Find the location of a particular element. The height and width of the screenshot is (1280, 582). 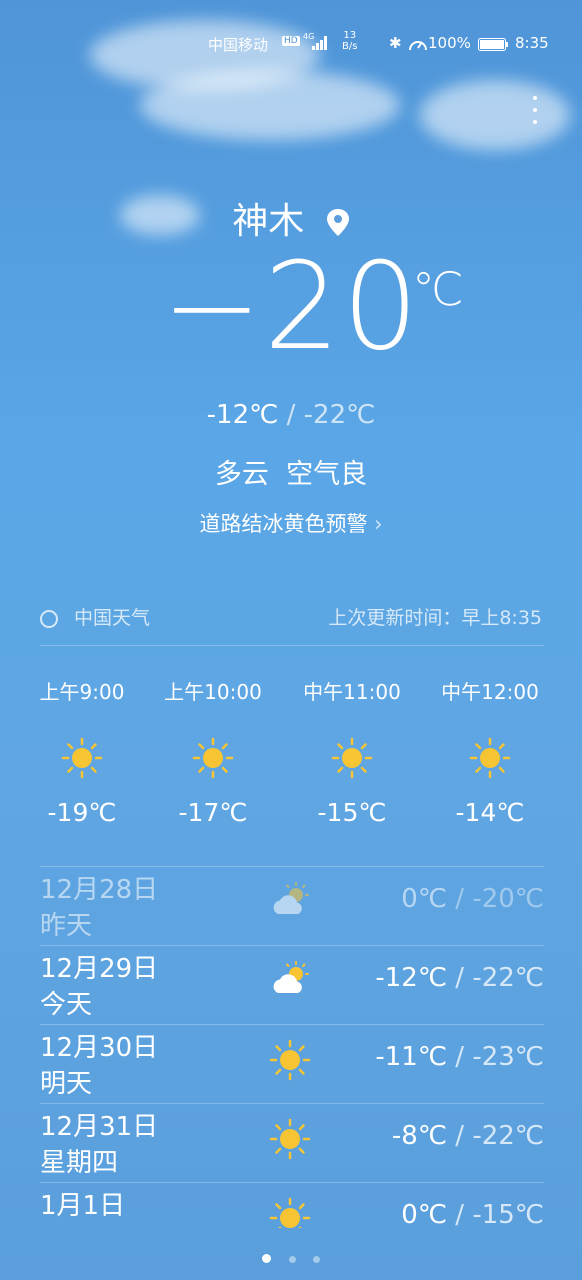

hourly-item: 中午12:00 -14℃ is located at coordinates (490, 751).